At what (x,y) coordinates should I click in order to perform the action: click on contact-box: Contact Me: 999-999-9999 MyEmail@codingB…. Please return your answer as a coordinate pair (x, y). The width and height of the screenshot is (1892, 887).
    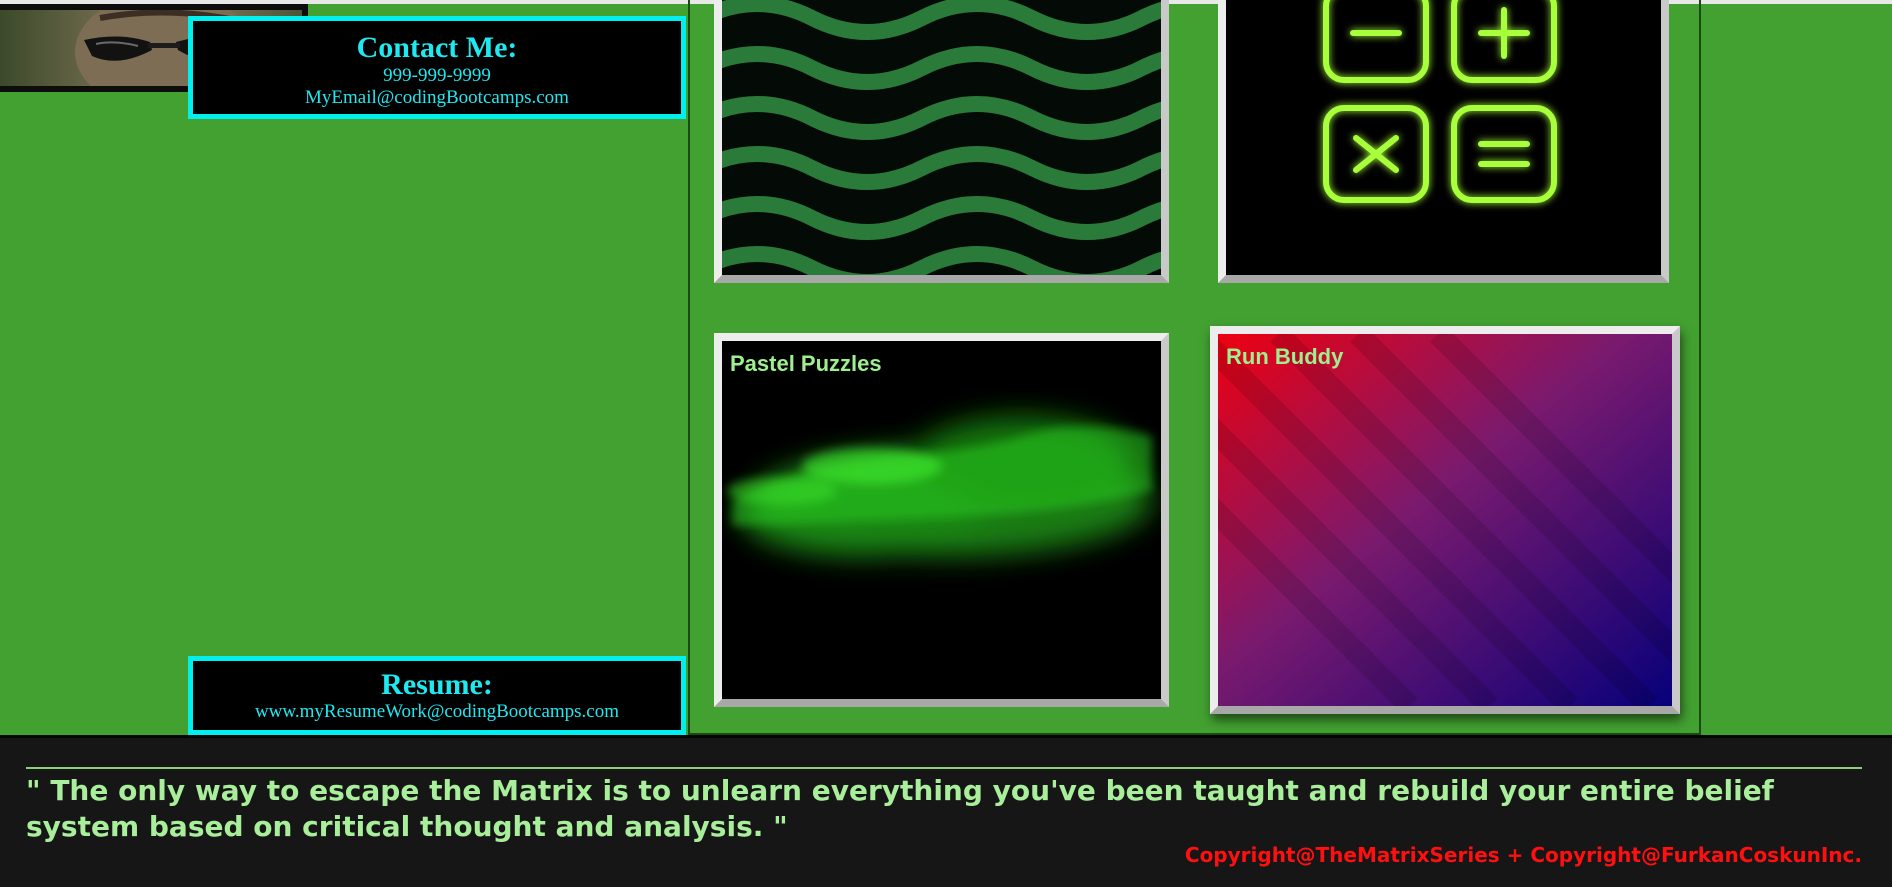
    Looking at the image, I should click on (437, 67).